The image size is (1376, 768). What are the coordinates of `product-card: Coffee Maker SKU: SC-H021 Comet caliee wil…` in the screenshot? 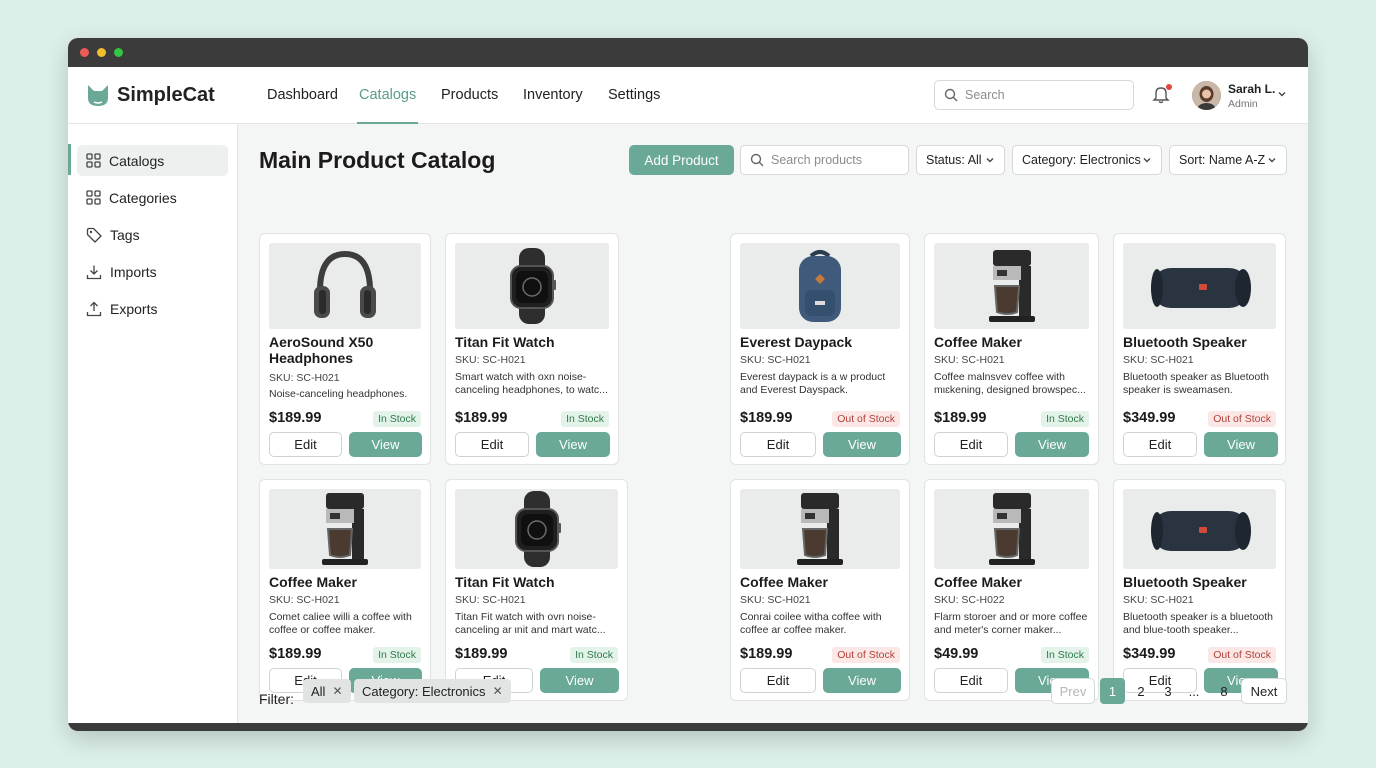 It's located at (345, 590).